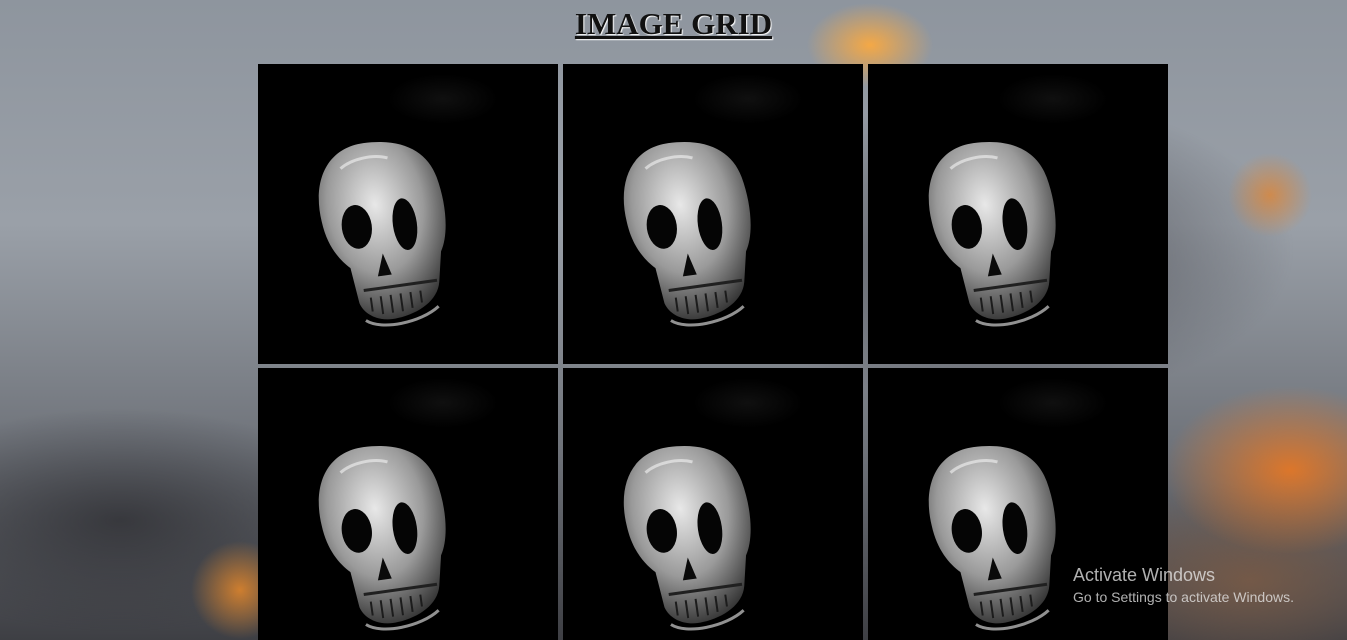 This screenshot has height=640, width=1347. Describe the element at coordinates (1144, 575) in the screenshot. I see `watermark-title: Activate Windows` at that location.